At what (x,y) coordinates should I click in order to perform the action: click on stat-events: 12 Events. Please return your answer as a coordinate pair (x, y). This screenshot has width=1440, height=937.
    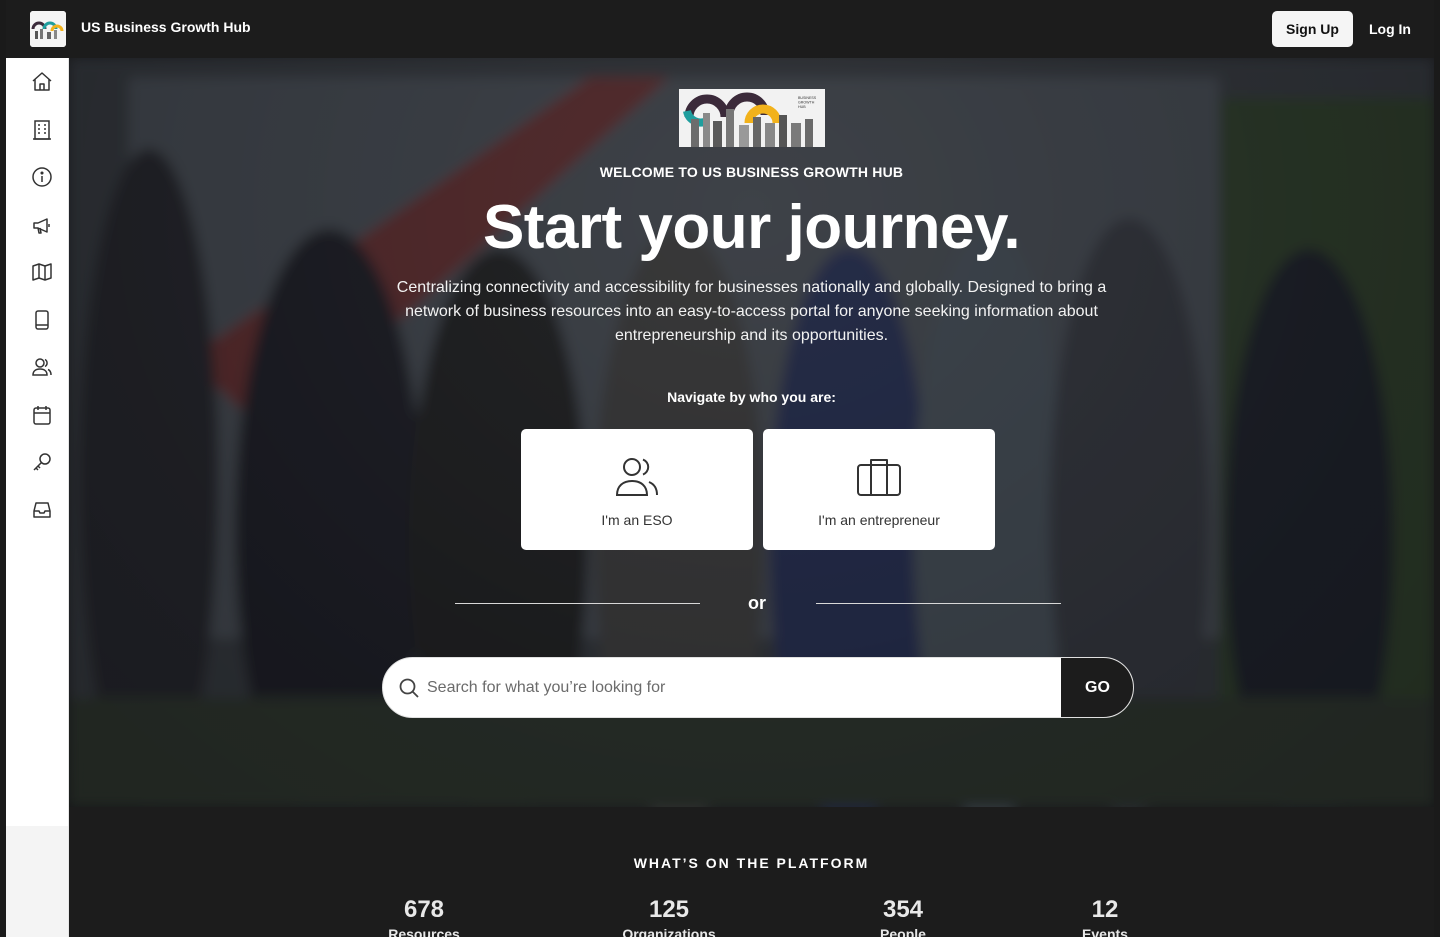
    Looking at the image, I should click on (1105, 916).